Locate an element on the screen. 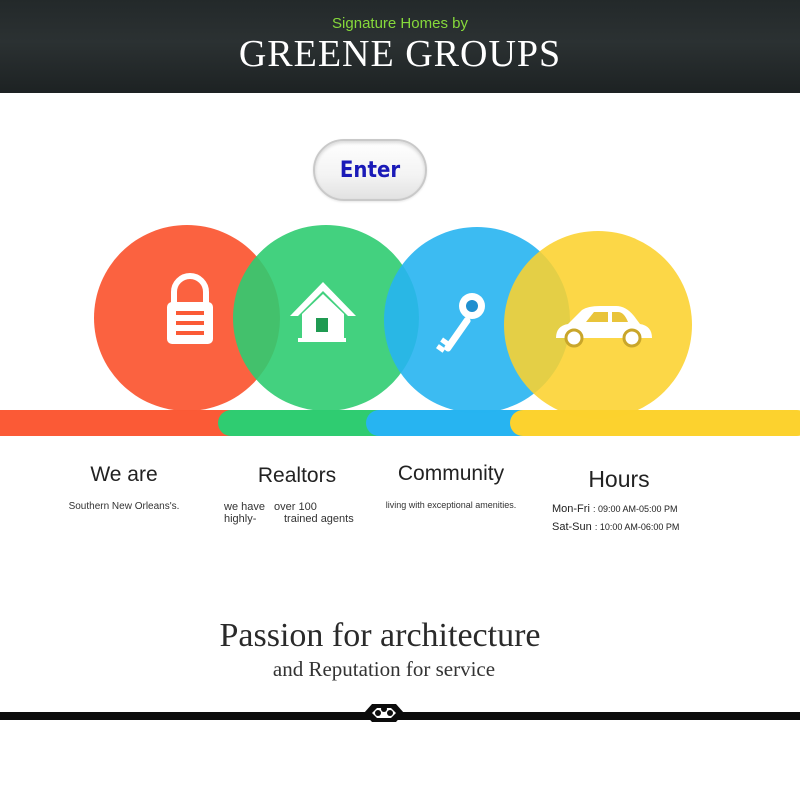 The image size is (800, 800). feature-text: Southern New Orleans's. is located at coordinates (124, 506).